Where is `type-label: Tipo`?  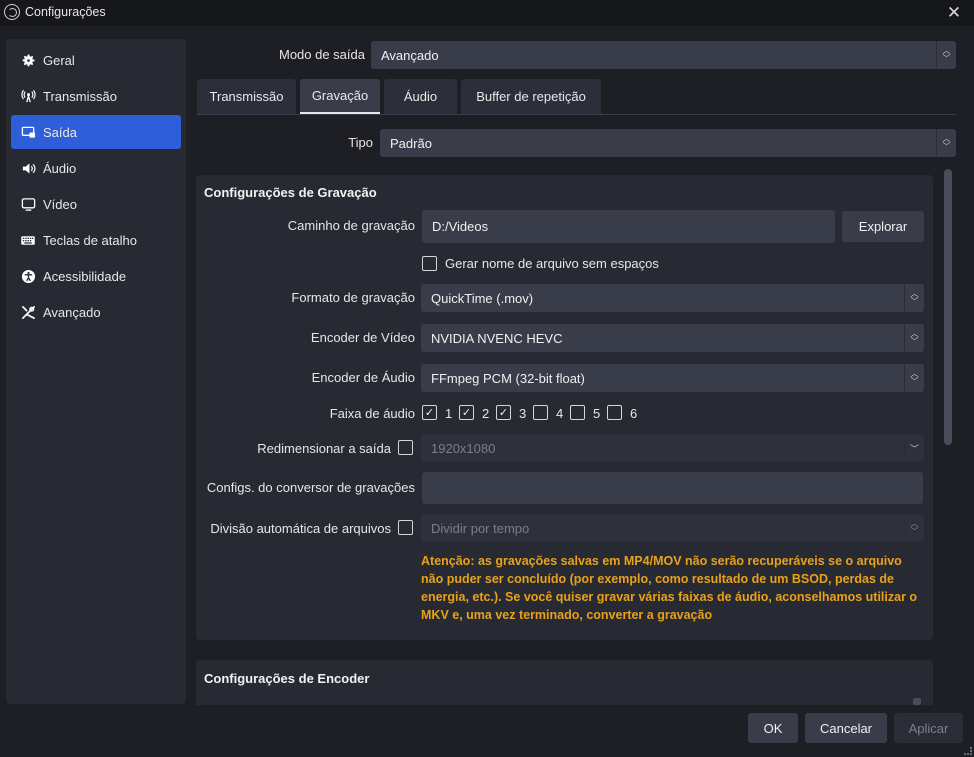 type-label: Tipo is located at coordinates (360, 142).